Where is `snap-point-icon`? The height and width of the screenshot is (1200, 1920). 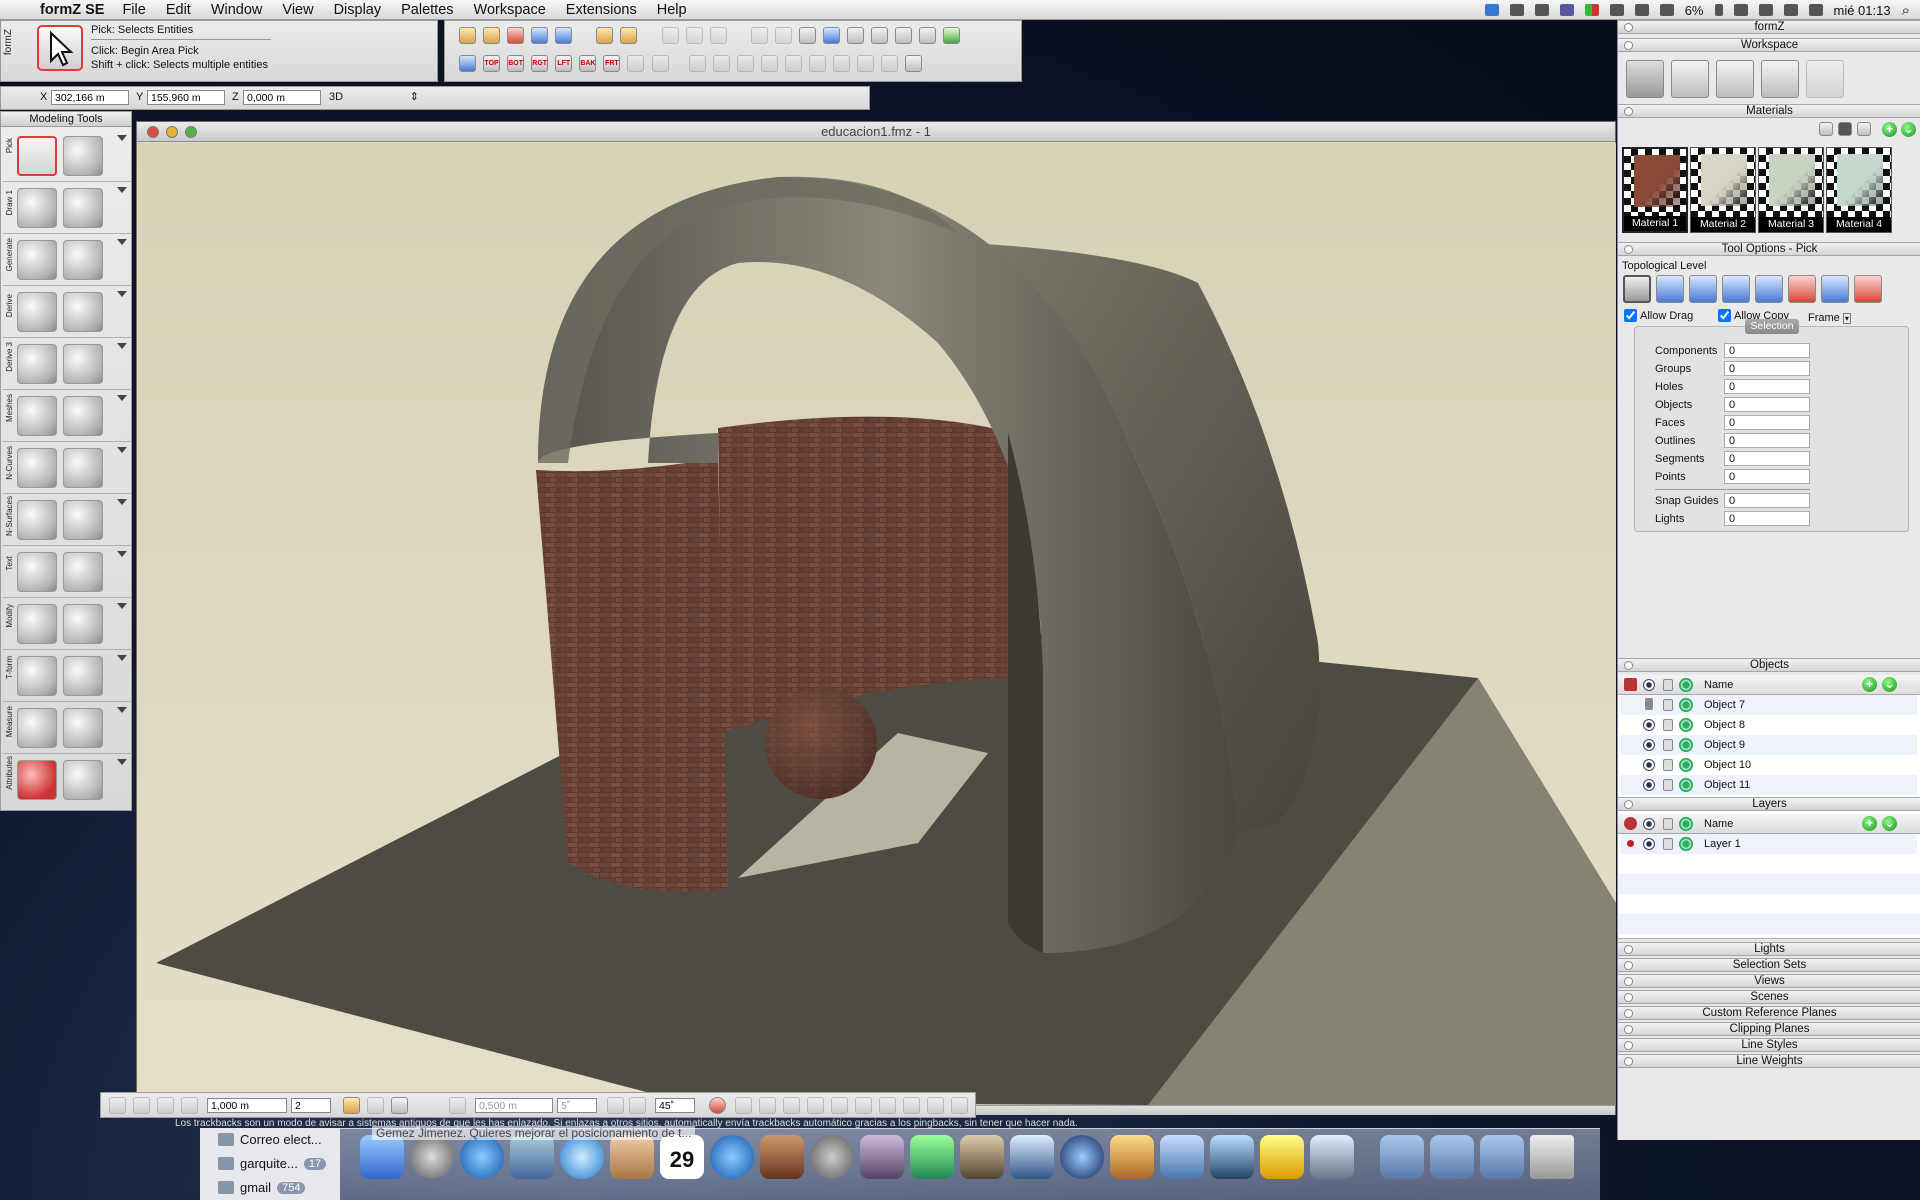 snap-point-icon is located at coordinates (743, 1105).